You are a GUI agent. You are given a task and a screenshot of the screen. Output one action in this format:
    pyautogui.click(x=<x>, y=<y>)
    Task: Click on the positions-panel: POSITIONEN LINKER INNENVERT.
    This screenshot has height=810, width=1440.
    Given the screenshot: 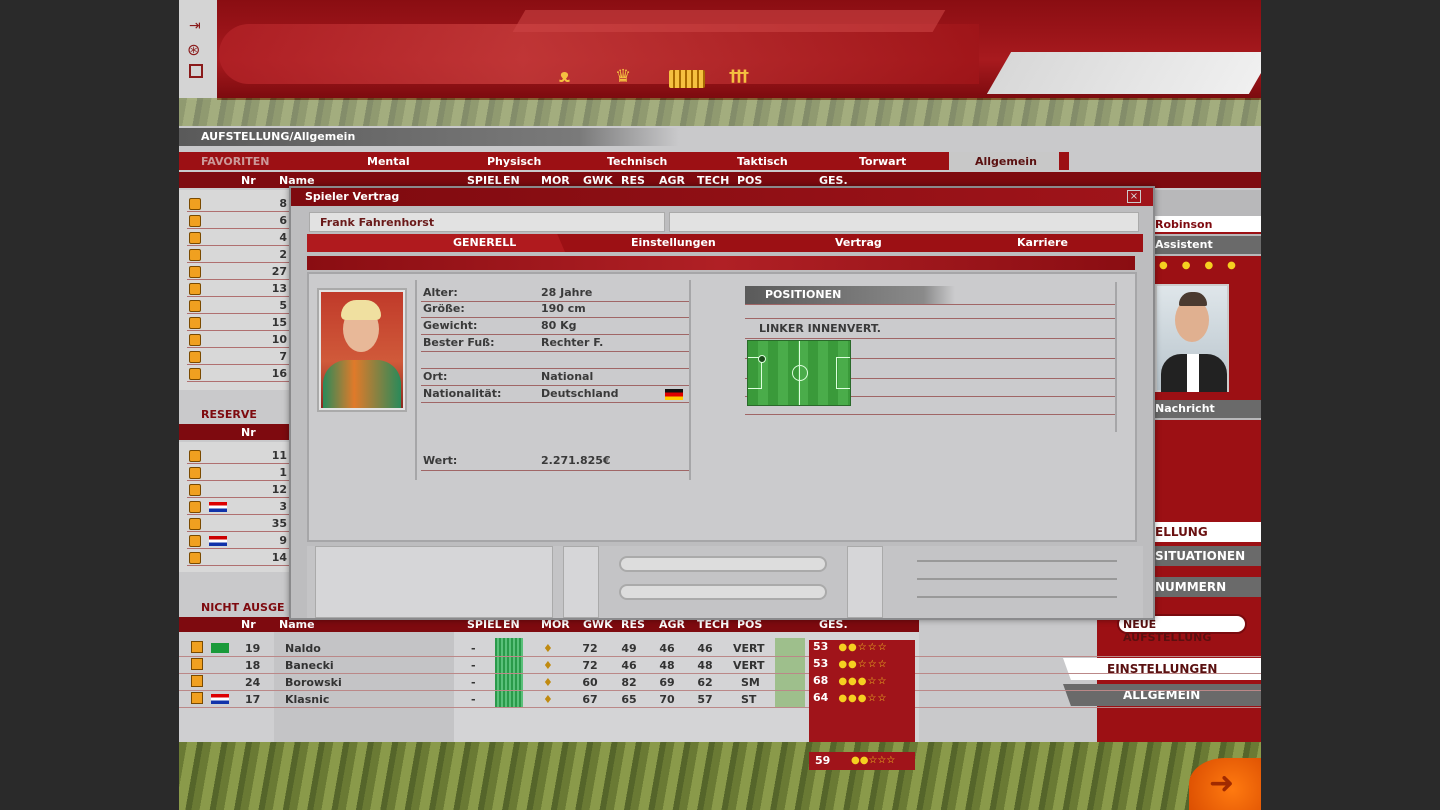 What is the action you would take?
    pyautogui.click(x=931, y=357)
    